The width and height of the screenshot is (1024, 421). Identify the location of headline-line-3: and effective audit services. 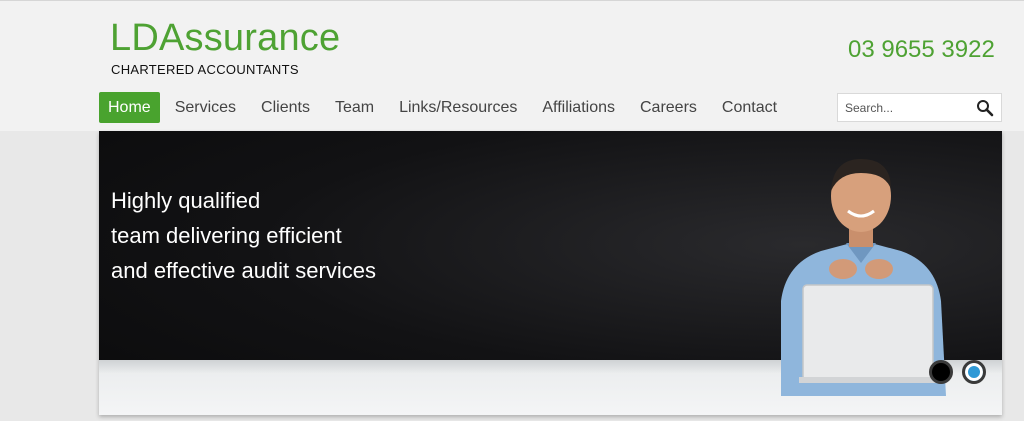
(243, 270).